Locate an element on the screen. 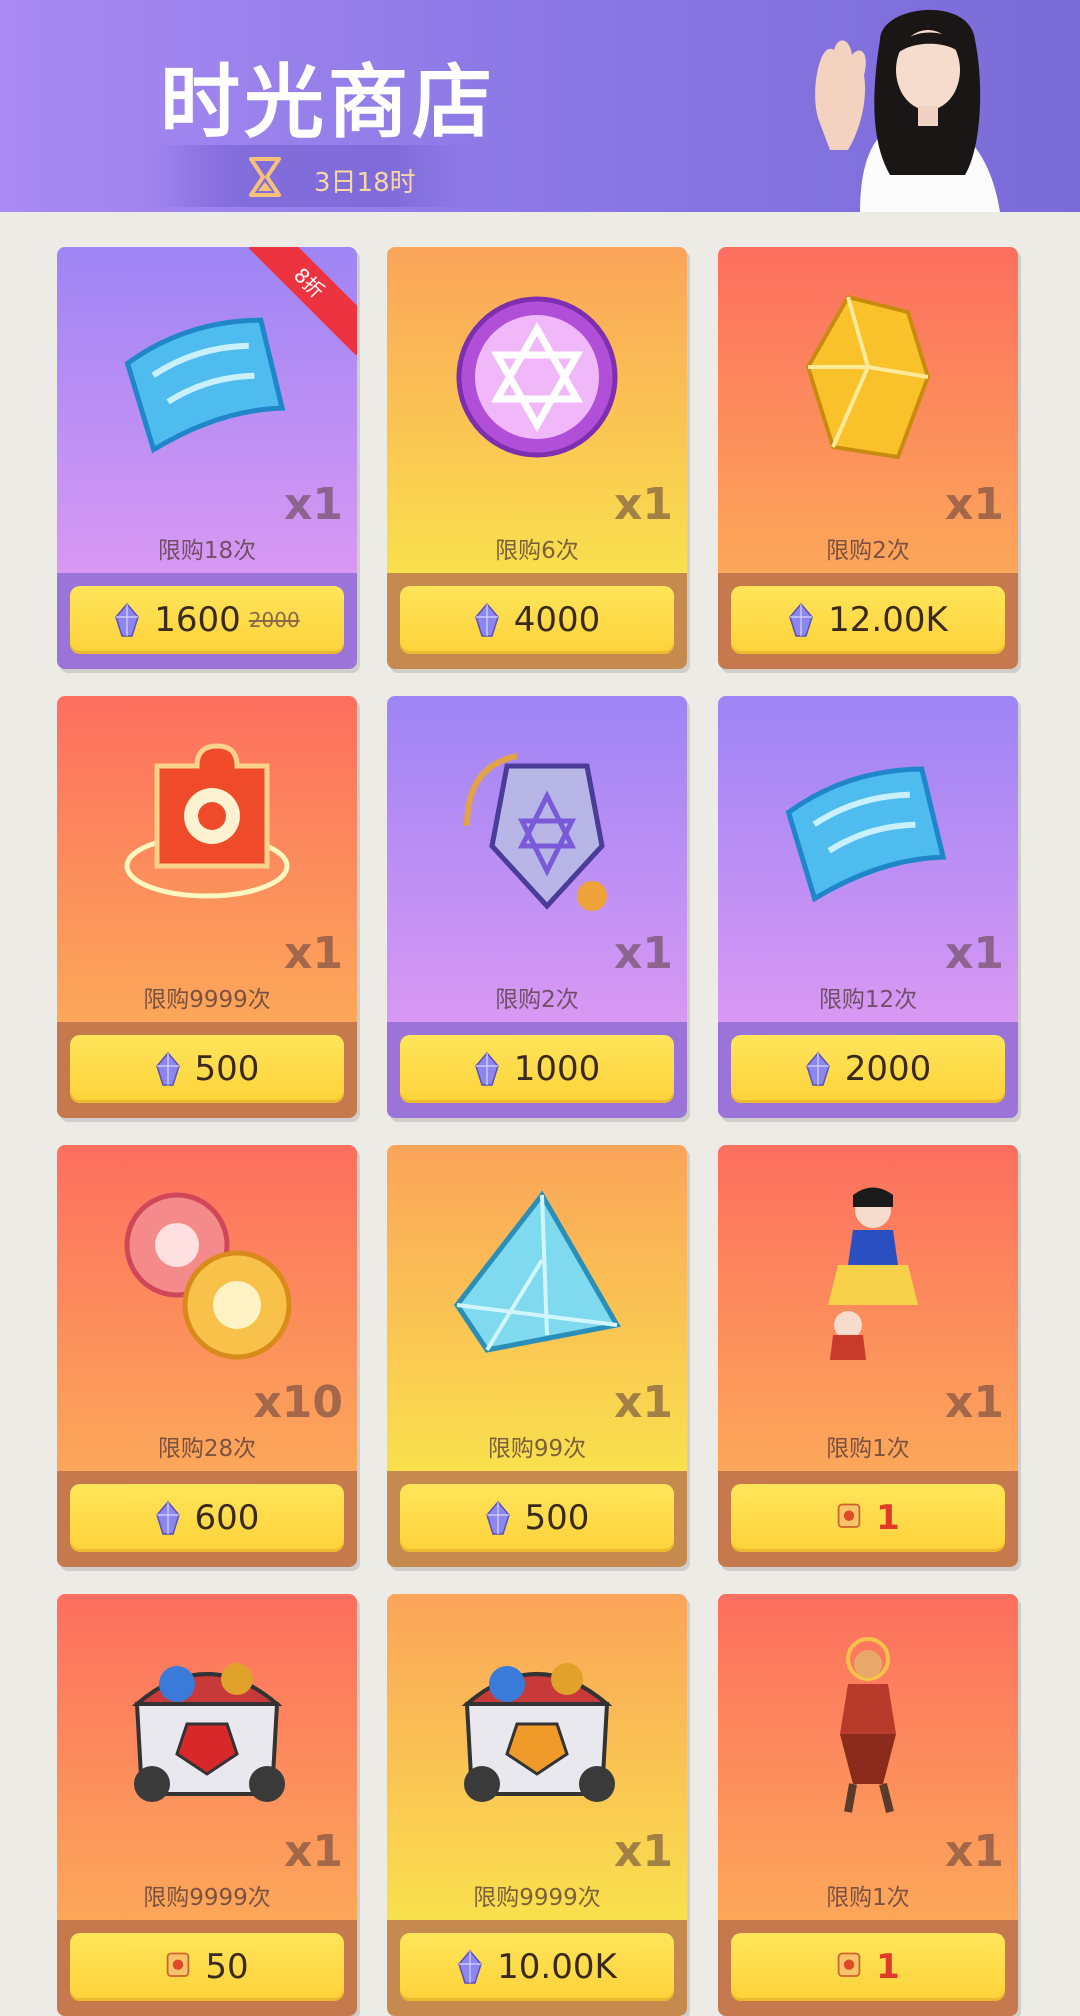 Image resolution: width=1080 pixels, height=2016 pixels. monkey-king-skin-icon is located at coordinates (868, 1724).